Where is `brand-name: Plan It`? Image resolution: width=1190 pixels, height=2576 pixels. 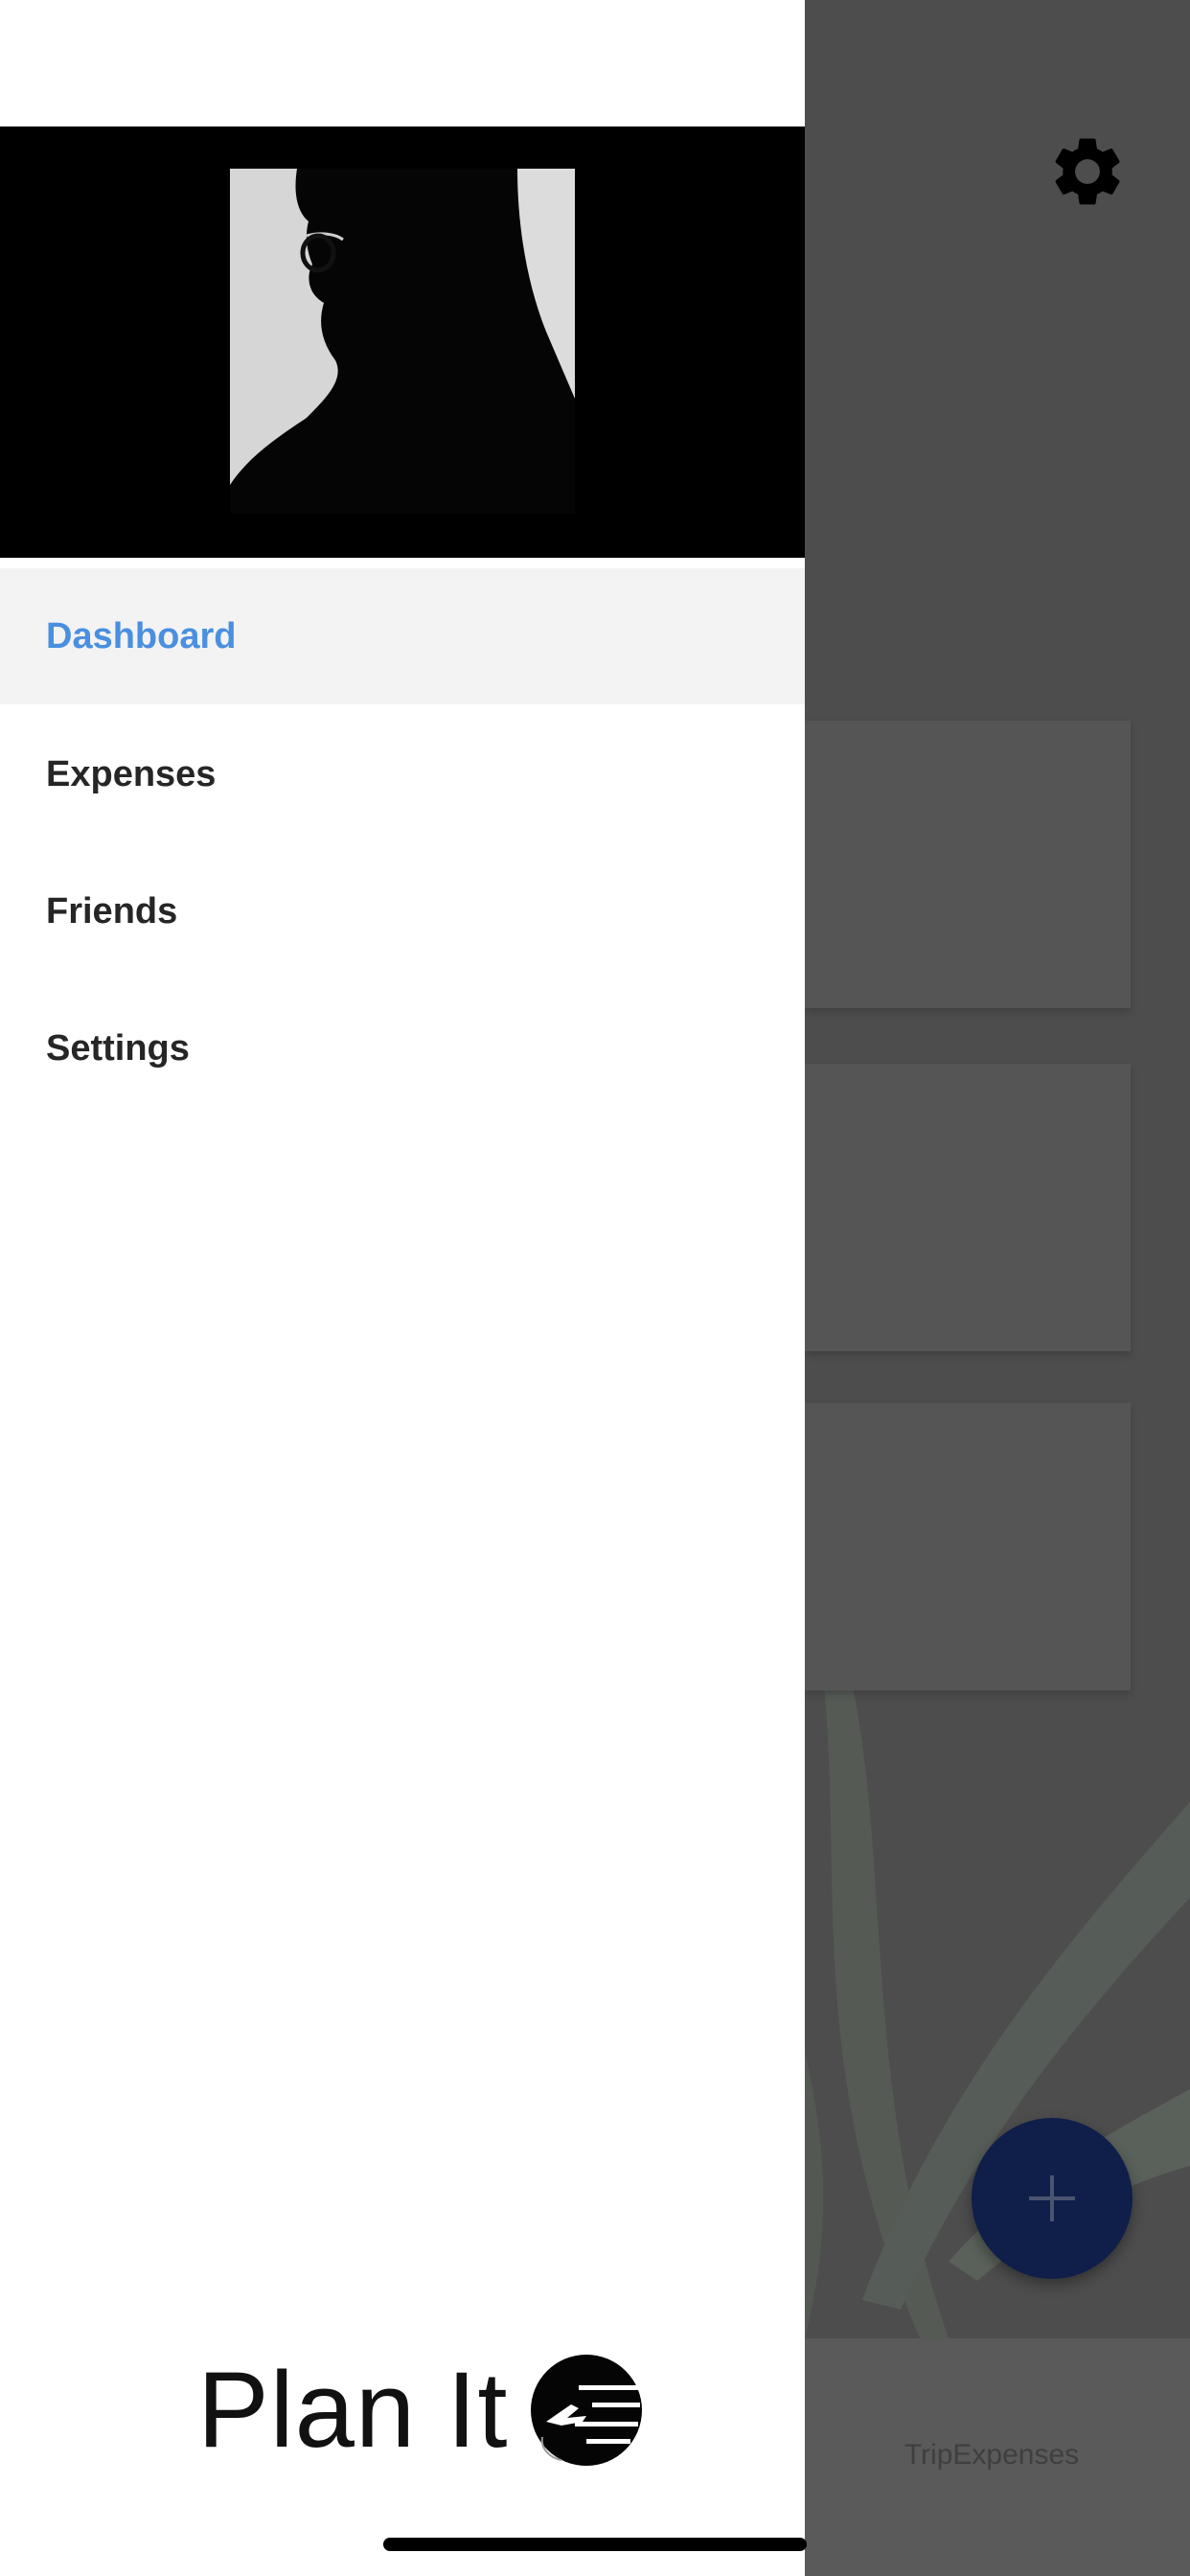
brand-name: Plan It is located at coordinates (353, 2410).